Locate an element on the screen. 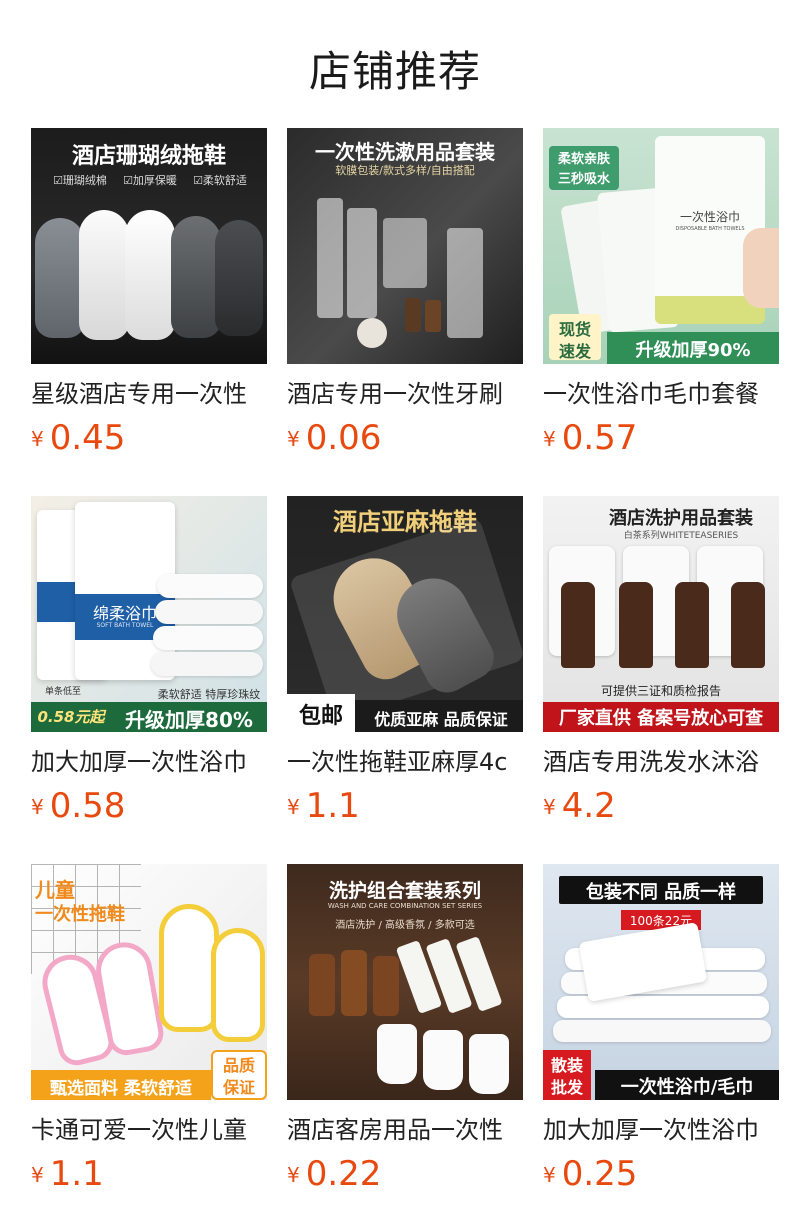 This screenshot has width=790, height=1232. comb-pack is located at coordinates (362, 263).